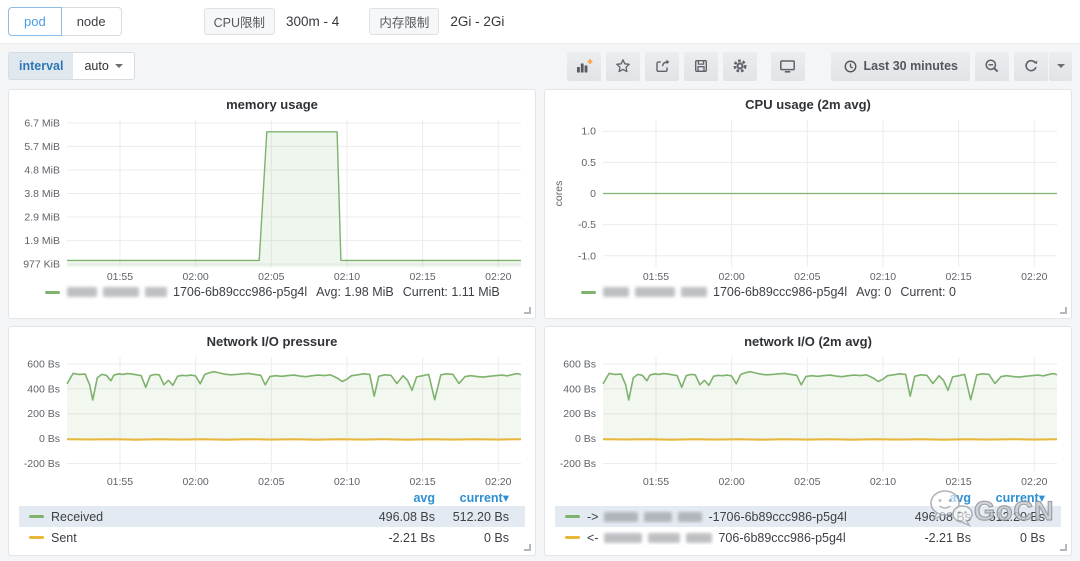  What do you see at coordinates (588, 163) in the screenshot?
I see `y-tick-label: 0.5` at bounding box center [588, 163].